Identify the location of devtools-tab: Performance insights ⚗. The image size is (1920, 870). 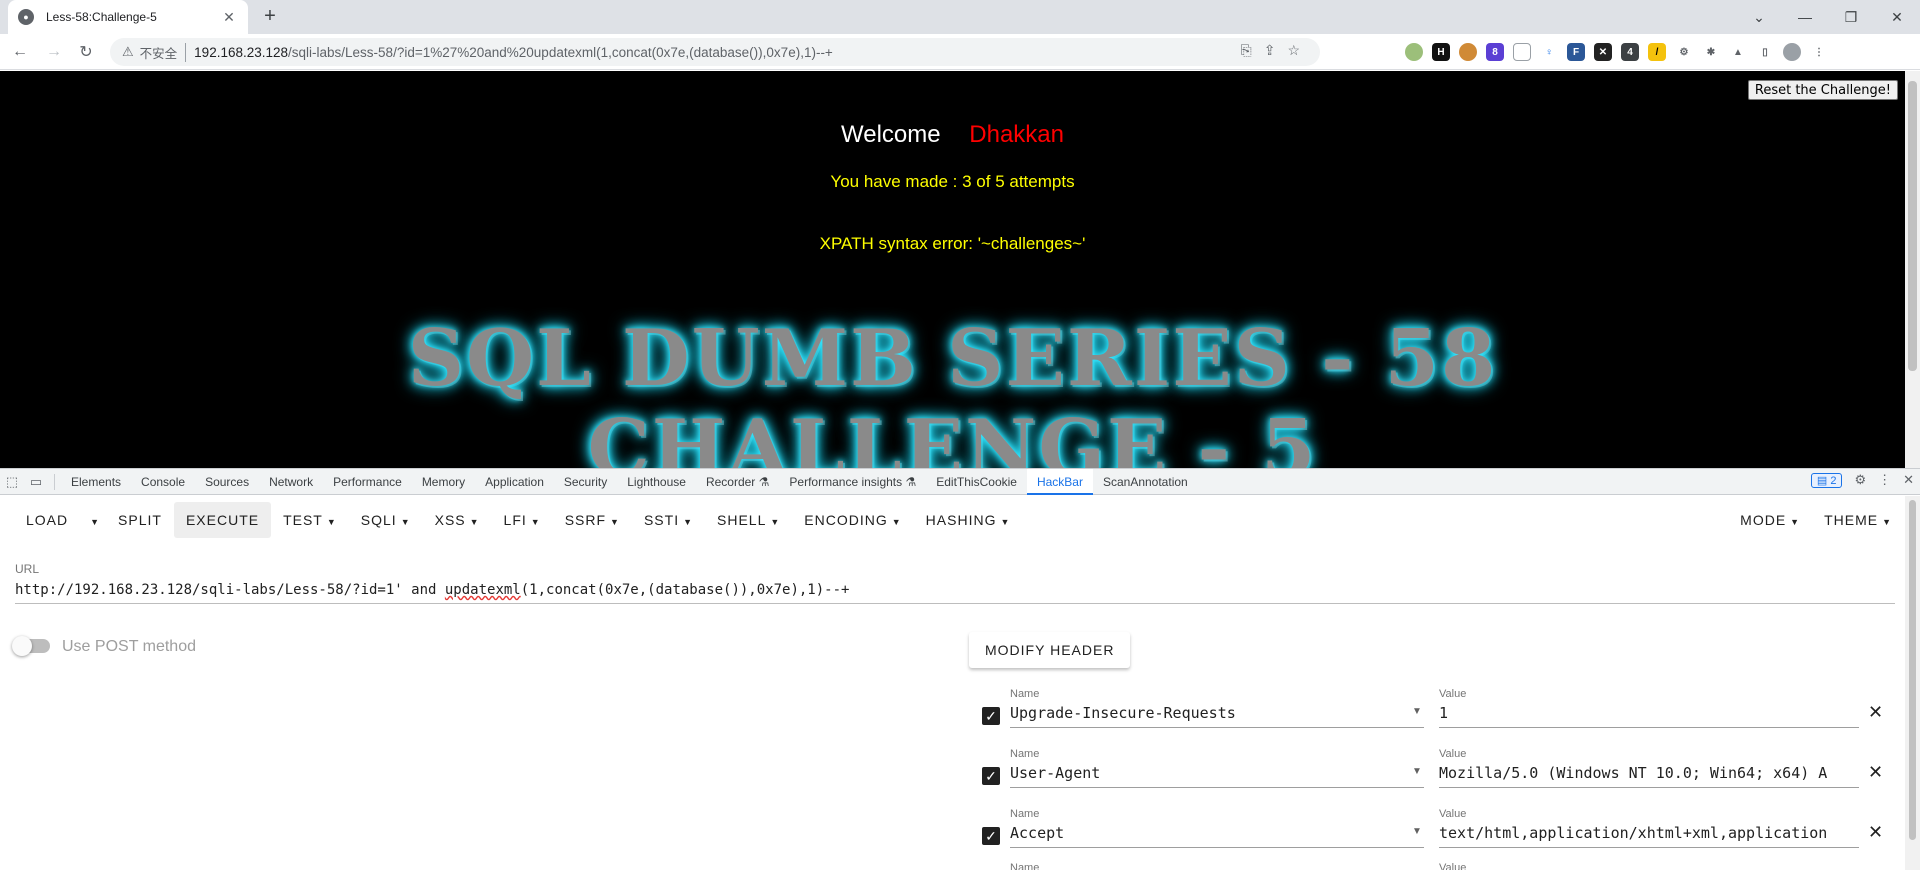
(852, 482).